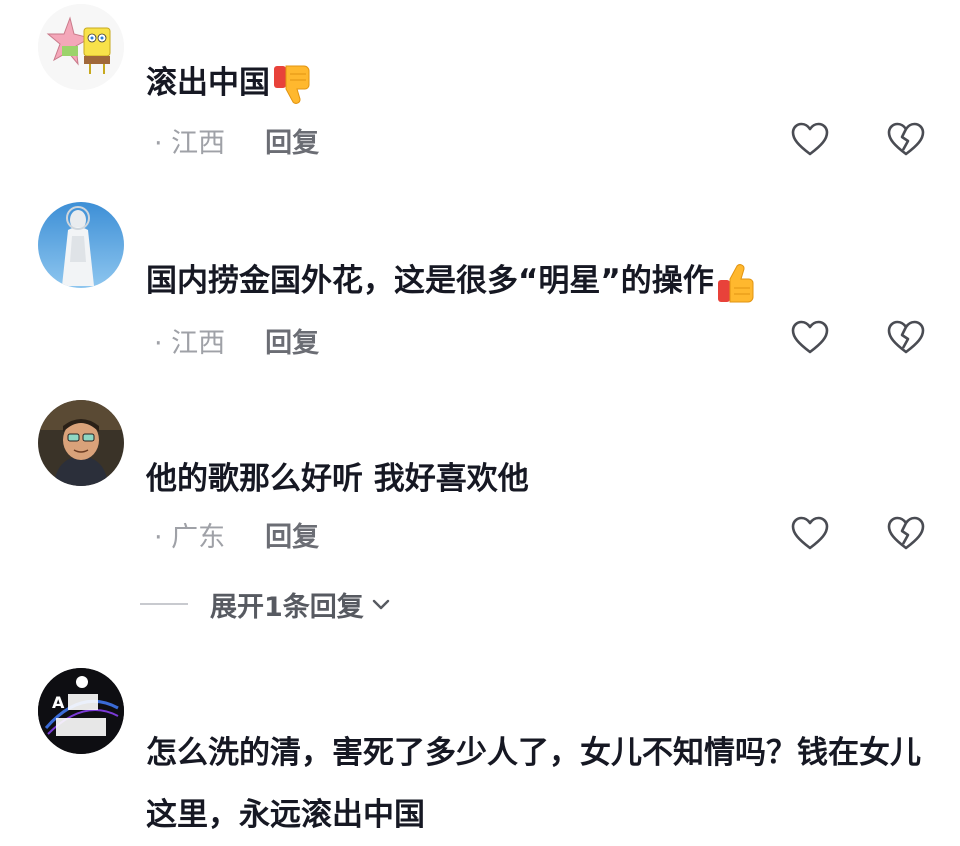 The width and height of the screenshot is (960, 846). What do you see at coordinates (538, 479) in the screenshot?
I see `comment-text: 他的歌那么好听 我好喜欢他` at bounding box center [538, 479].